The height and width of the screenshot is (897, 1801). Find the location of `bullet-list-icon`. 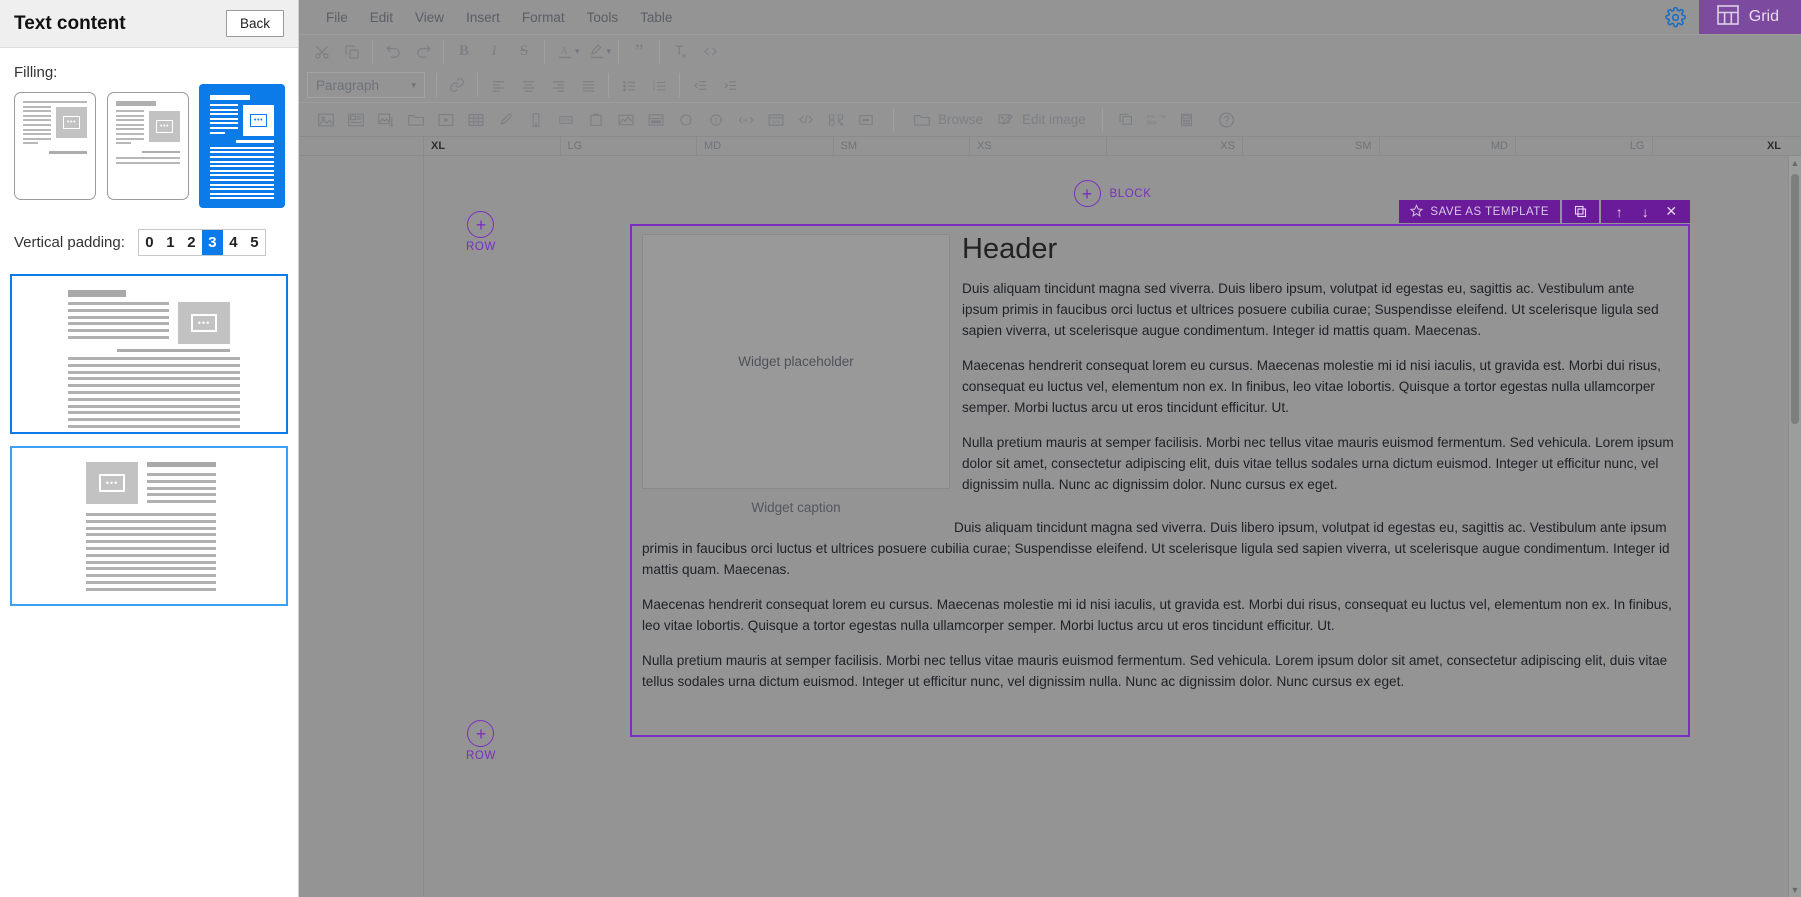

bullet-list-icon is located at coordinates (629, 85).